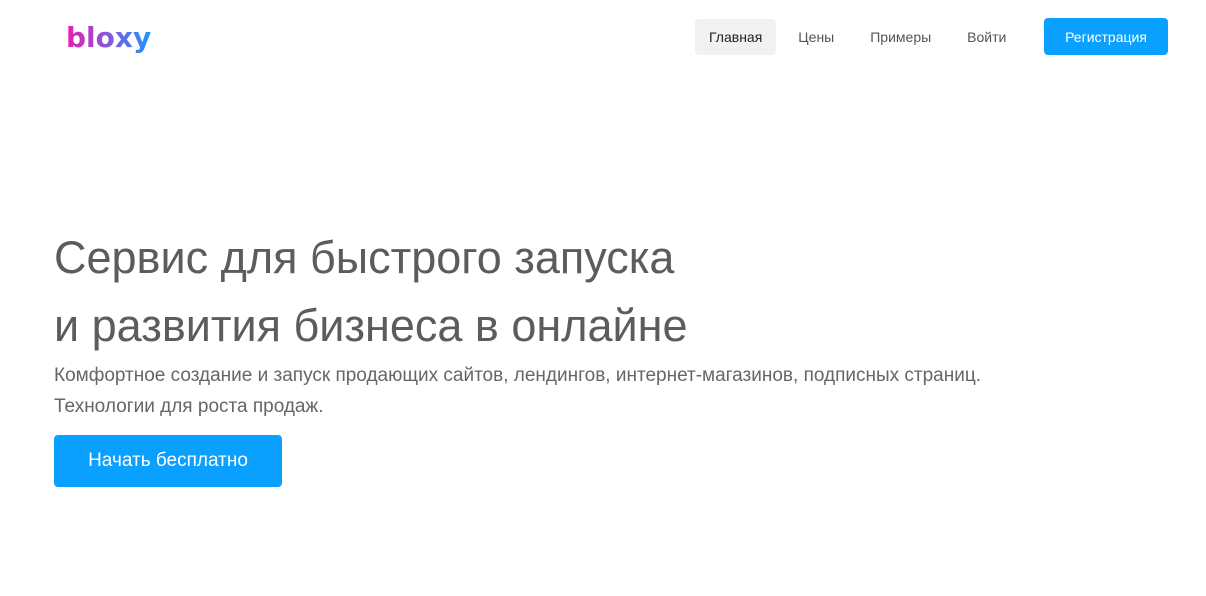 This screenshot has width=1206, height=596. I want to click on logo: bloxy, so click(118, 37).